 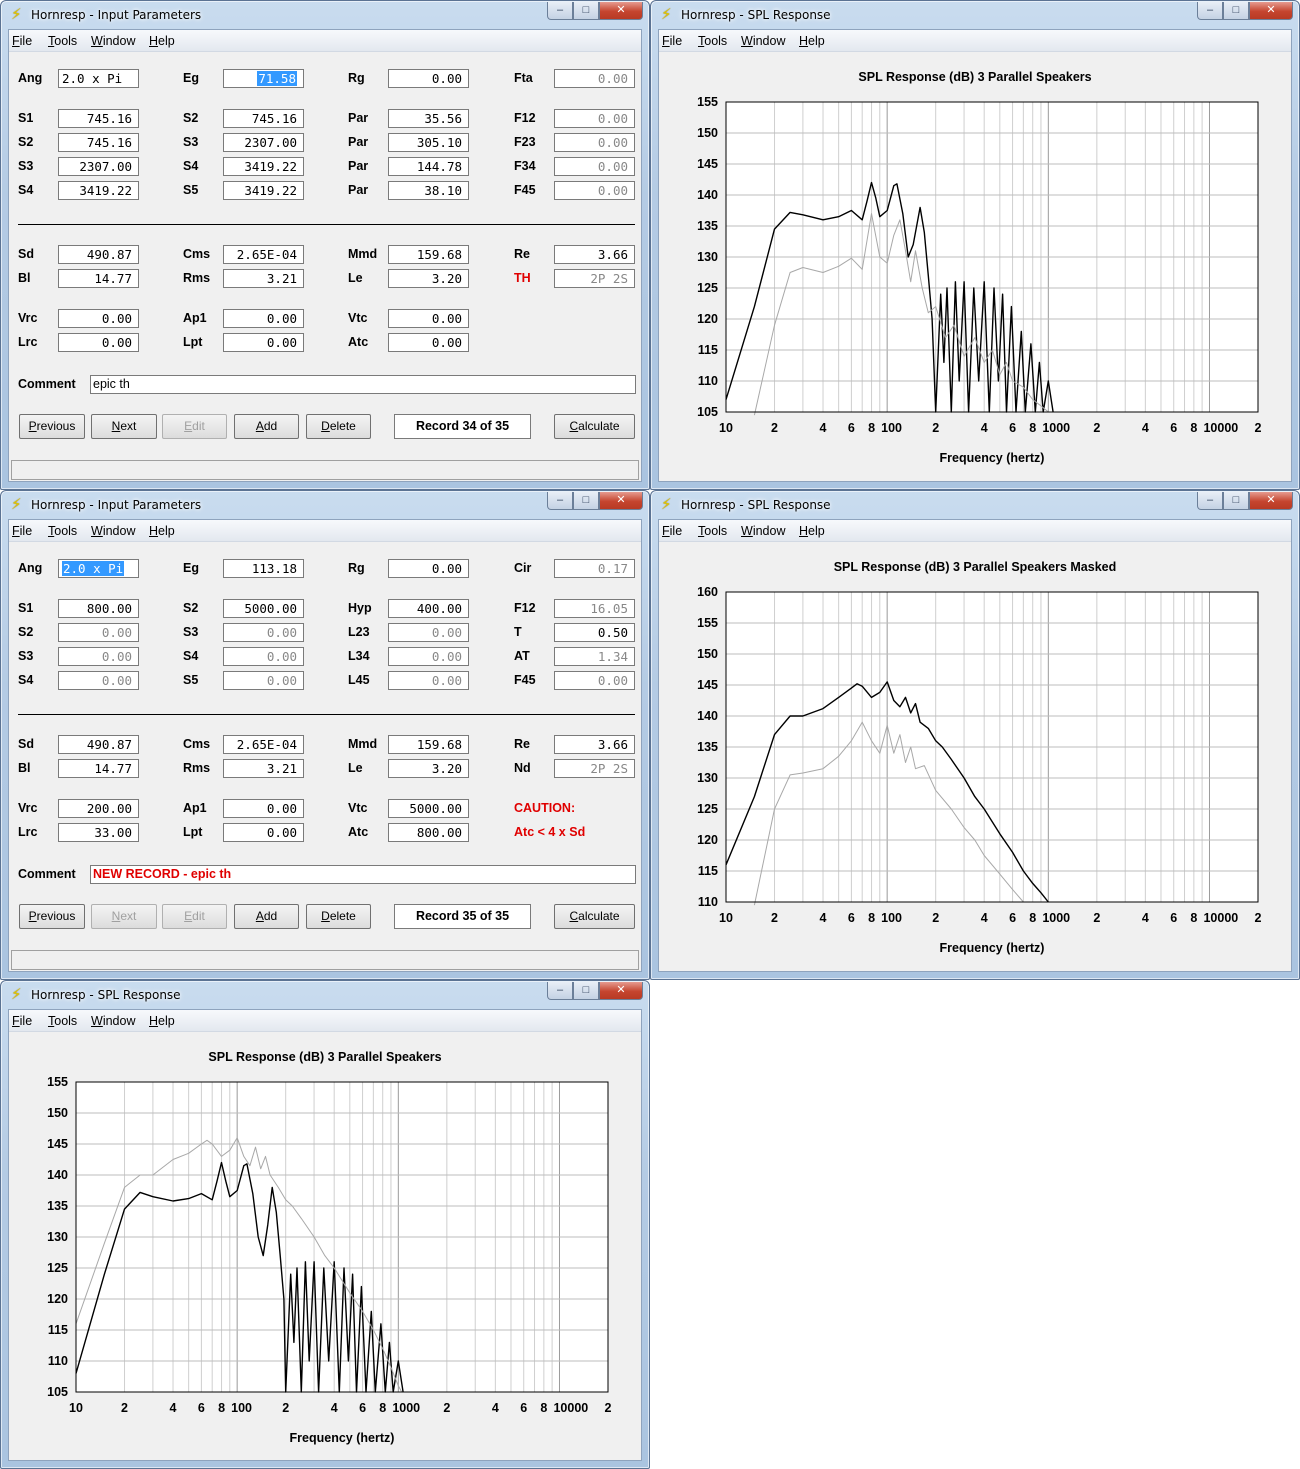 I want to click on param-field-th: 2P 2S, so click(x=594, y=278).